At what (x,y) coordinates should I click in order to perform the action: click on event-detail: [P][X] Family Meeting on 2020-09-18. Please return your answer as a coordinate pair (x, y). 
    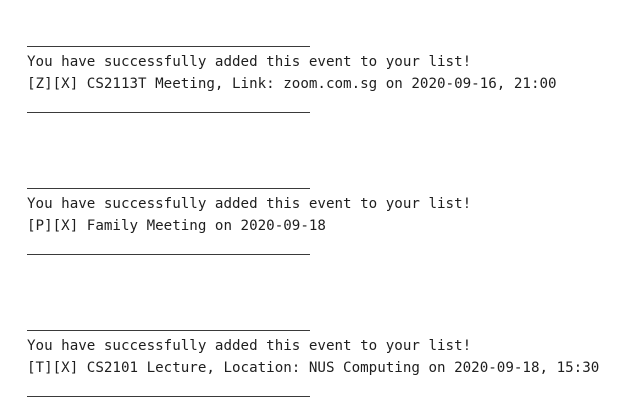
    Looking at the image, I should click on (176, 226).